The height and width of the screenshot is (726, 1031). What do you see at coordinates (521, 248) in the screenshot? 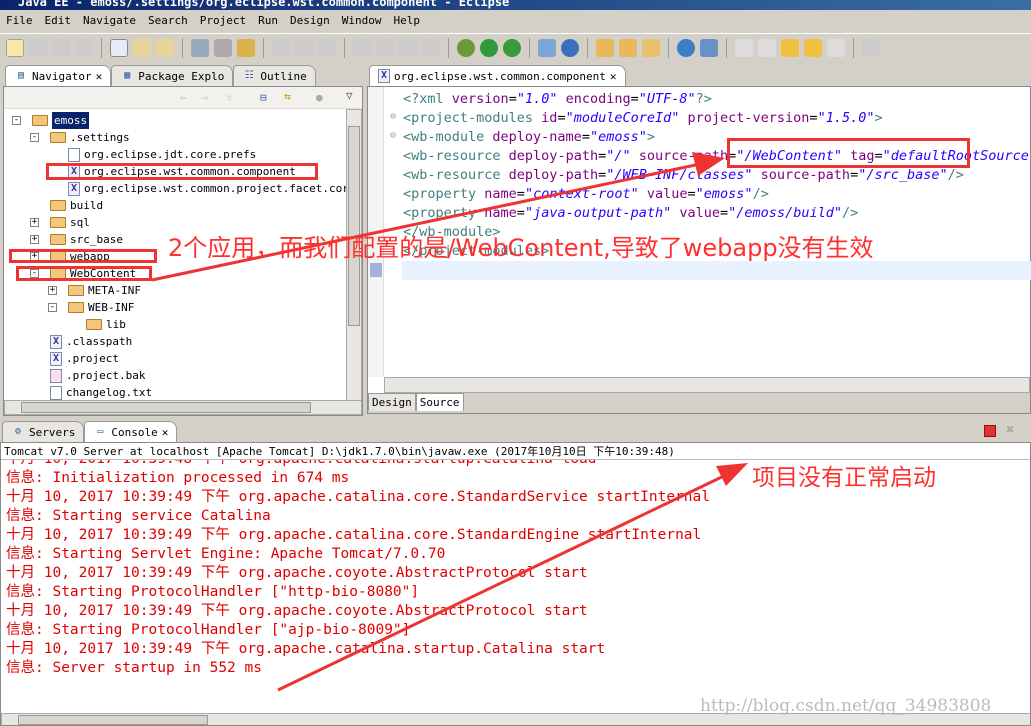
I see `annotation-note-config: 2个应用，而我们配置的是/WebContent,导致了webapp没有生效` at bounding box center [521, 248].